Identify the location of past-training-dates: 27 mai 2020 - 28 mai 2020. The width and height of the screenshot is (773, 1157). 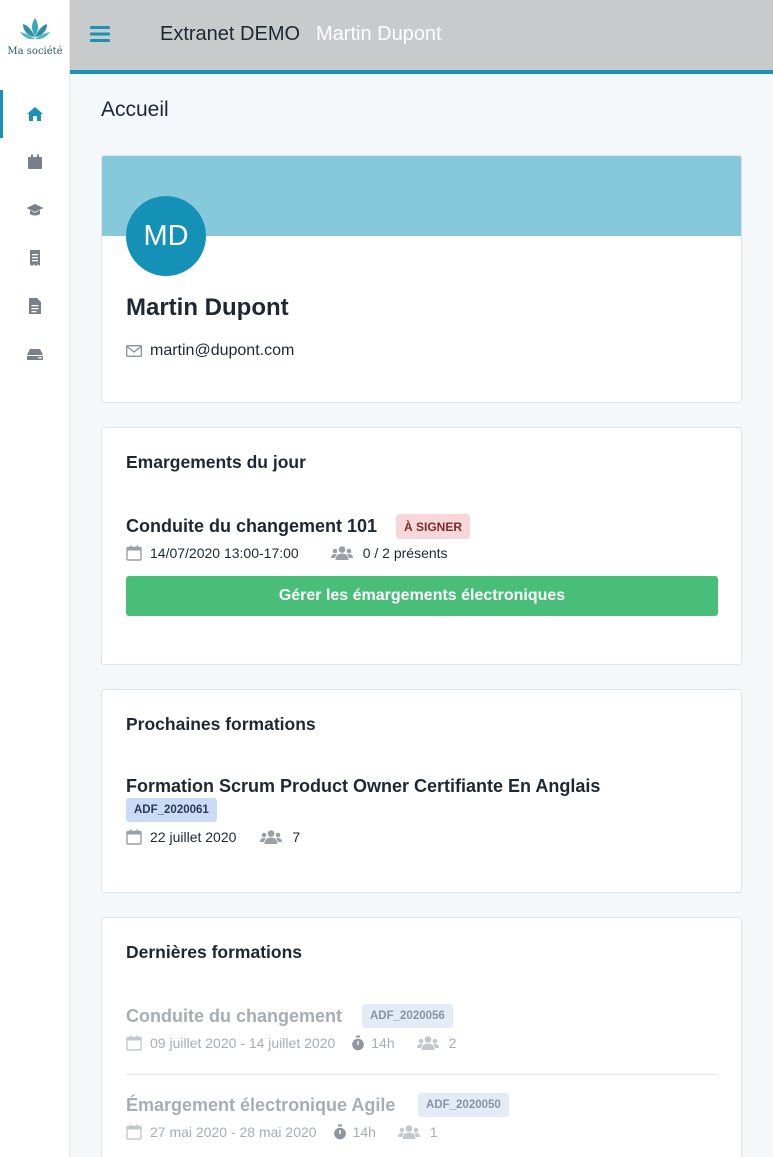
(233, 1132).